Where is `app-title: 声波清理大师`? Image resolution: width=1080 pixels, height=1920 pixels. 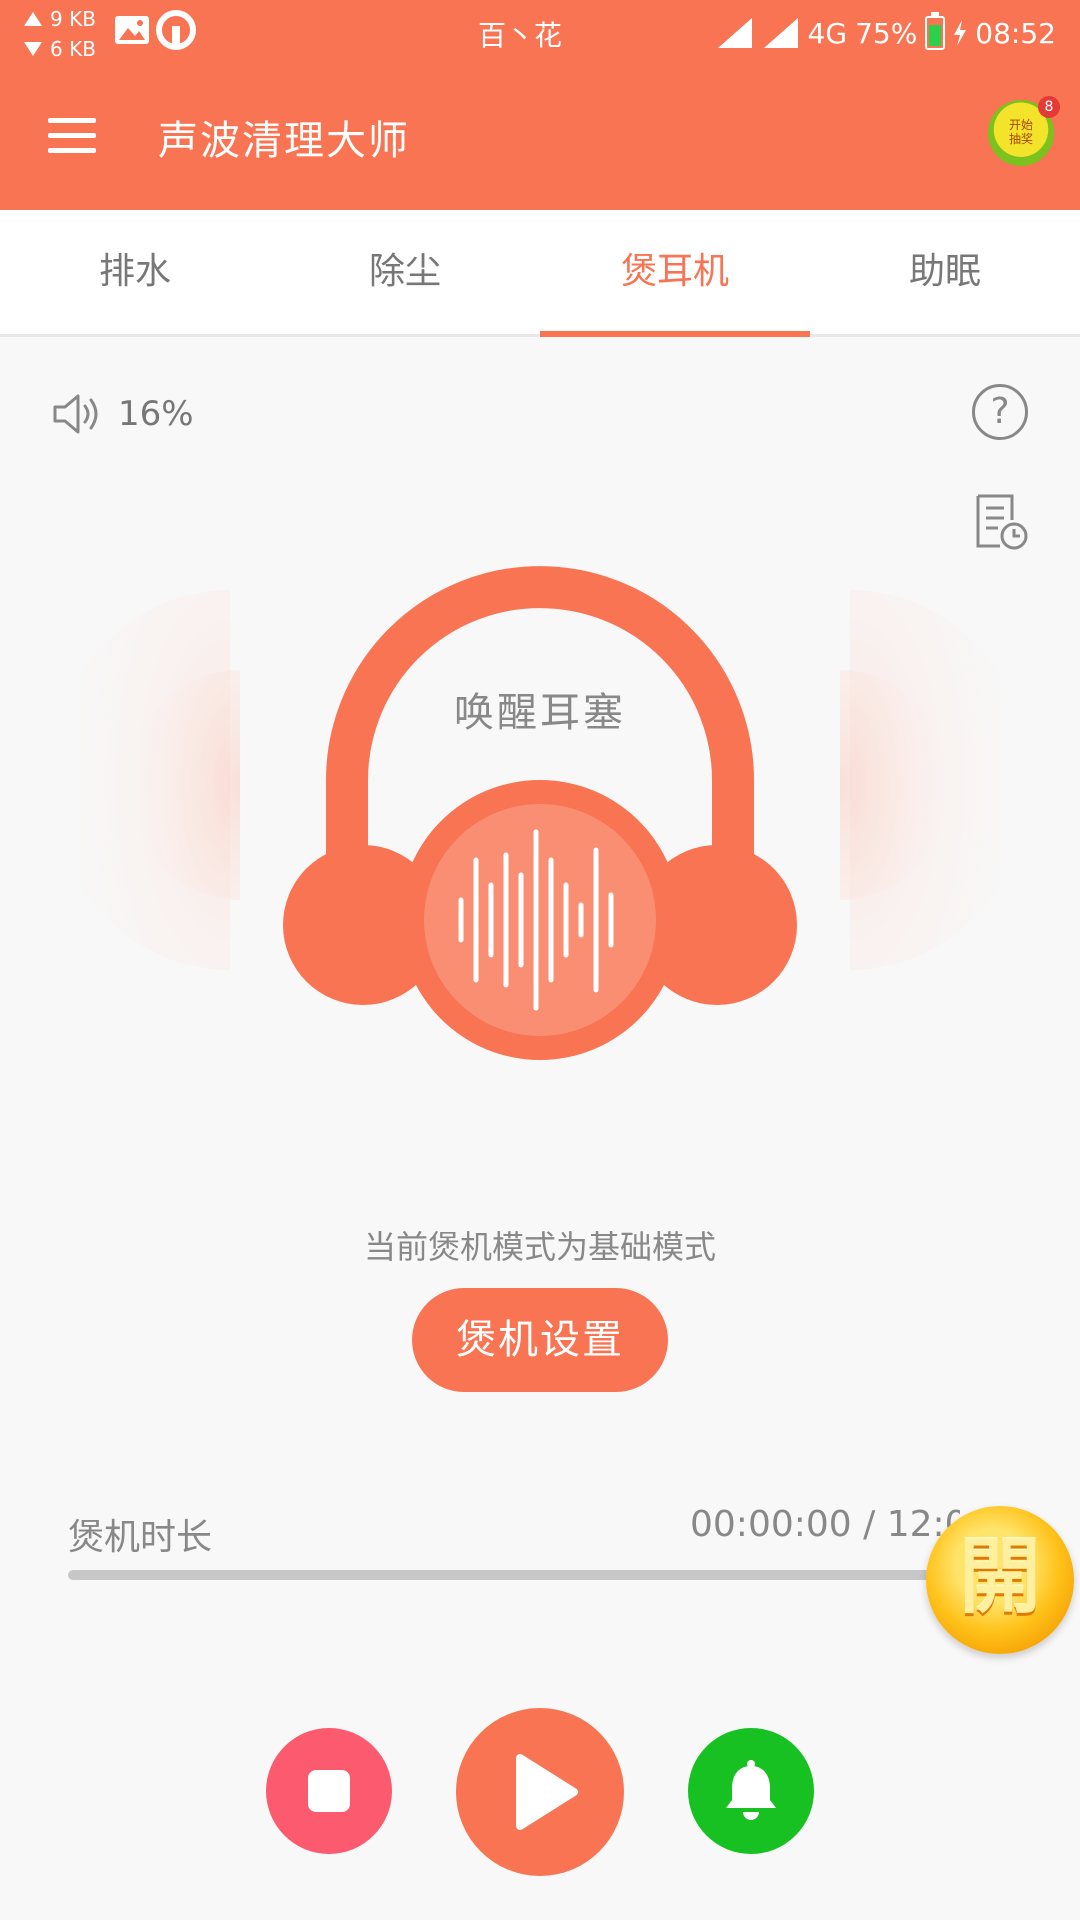 app-title: 声波清理大师 is located at coordinates (284, 141).